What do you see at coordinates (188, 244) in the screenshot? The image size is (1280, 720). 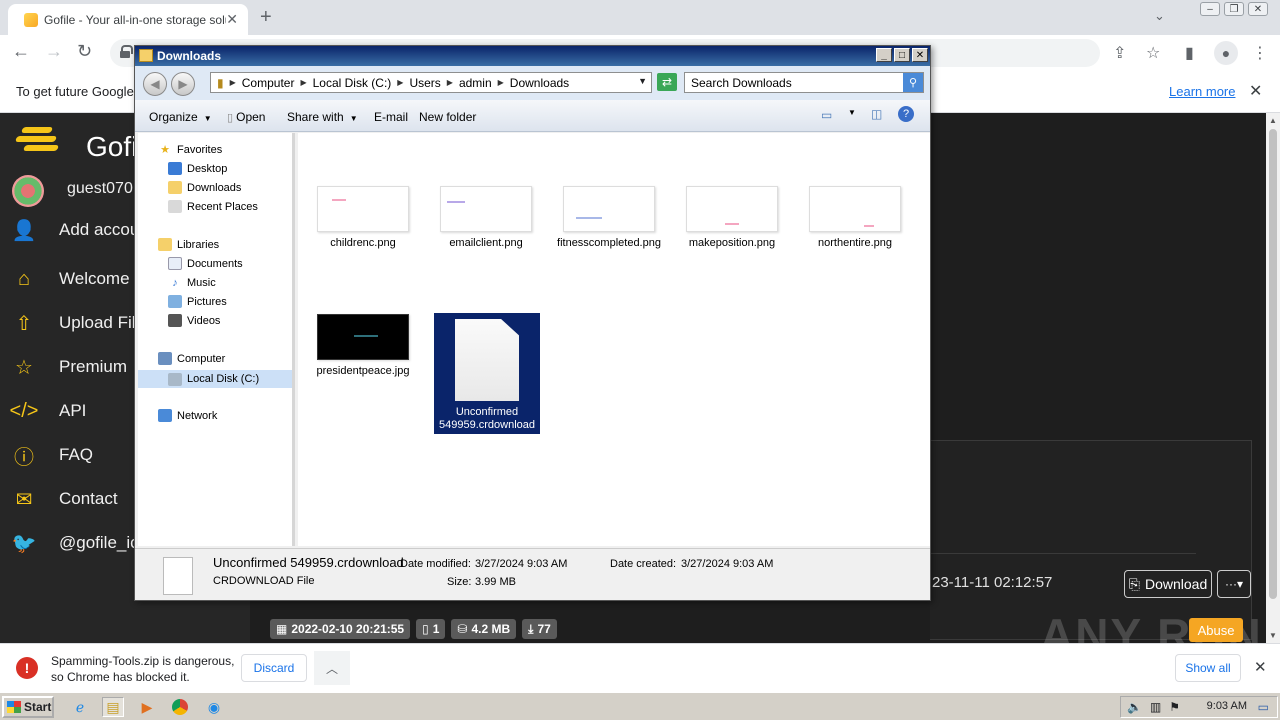 I see `nav-libraries: Libraries` at bounding box center [188, 244].